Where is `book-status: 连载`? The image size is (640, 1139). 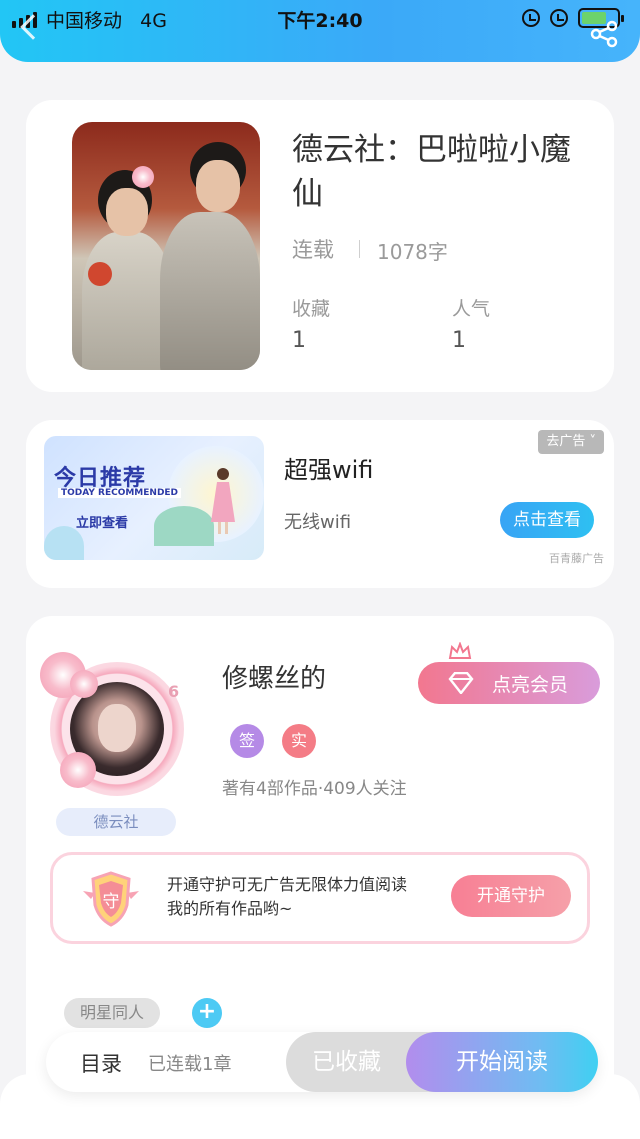
book-status: 连载 is located at coordinates (313, 250).